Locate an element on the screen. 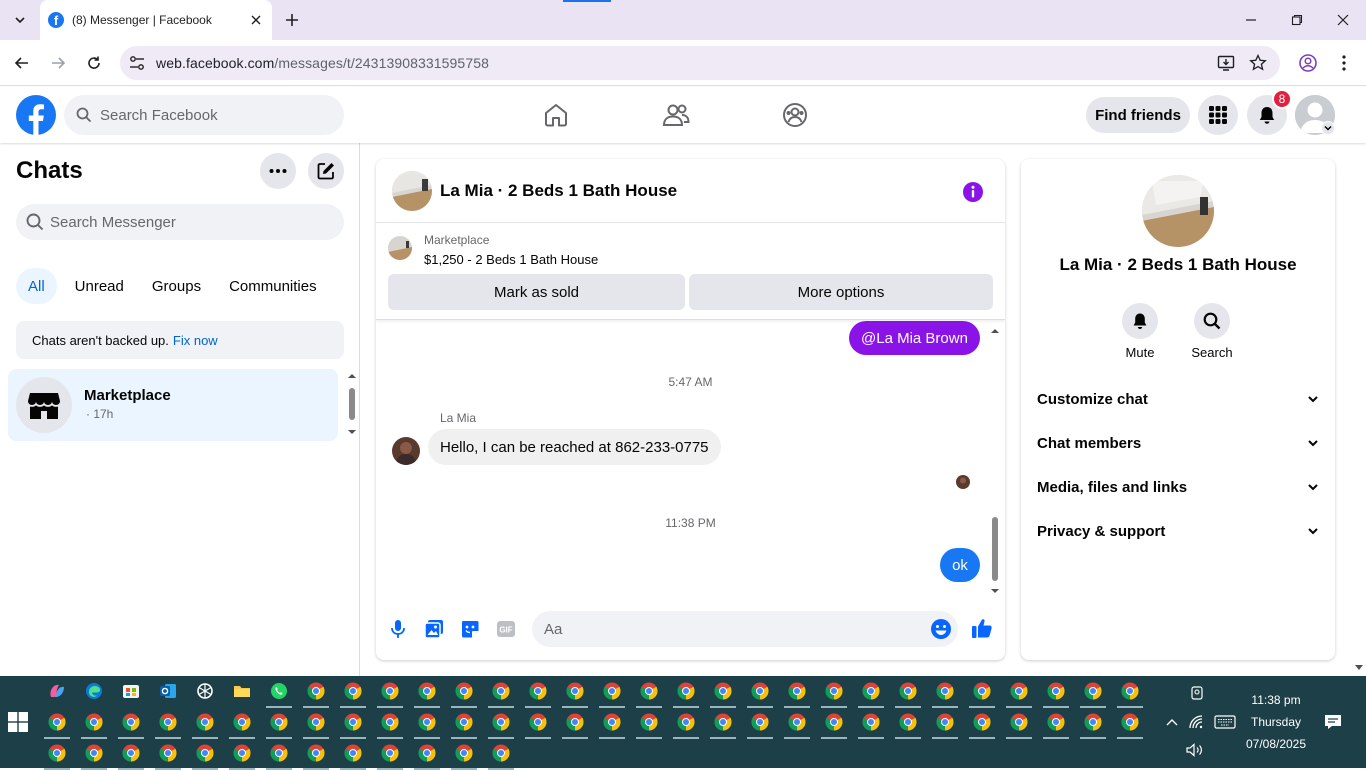 This screenshot has height=770, width=1366. windows-start-icon is located at coordinates (18, 722).